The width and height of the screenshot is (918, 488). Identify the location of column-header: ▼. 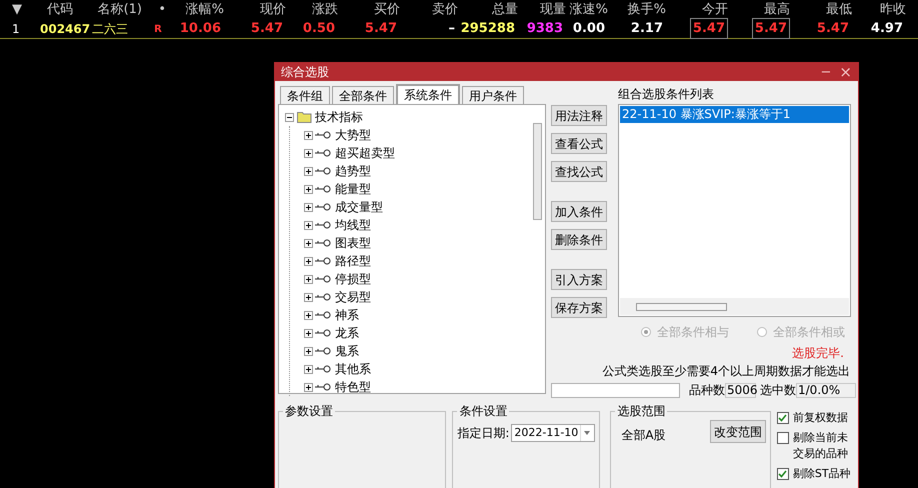
(17, 10).